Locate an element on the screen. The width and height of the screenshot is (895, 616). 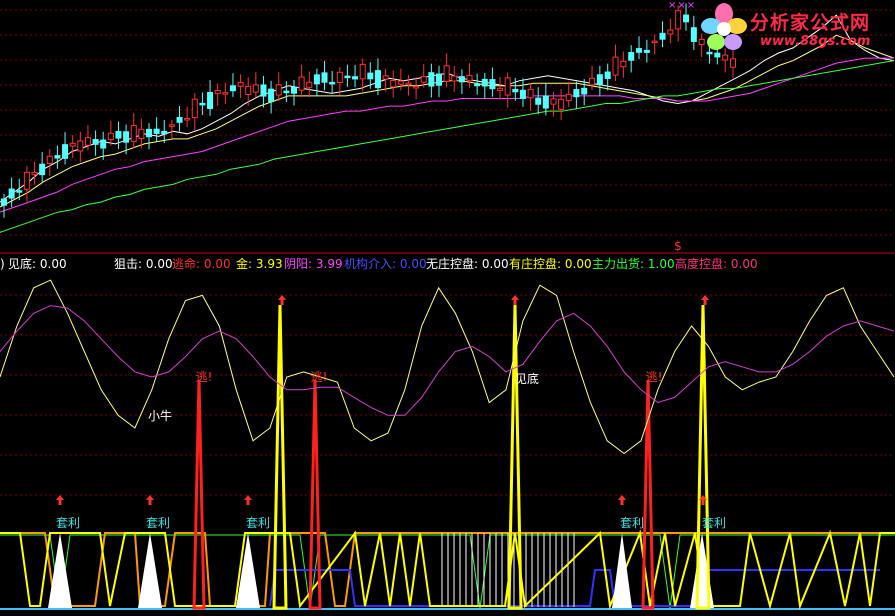
indicator-item: 狙击: 0.00 is located at coordinates (143, 264).